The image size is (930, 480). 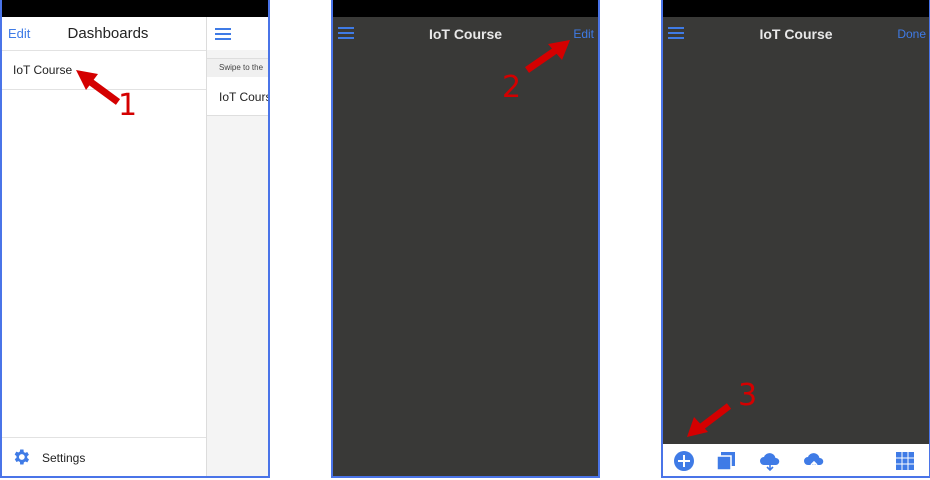 I want to click on step-number-3: 3, so click(x=748, y=395).